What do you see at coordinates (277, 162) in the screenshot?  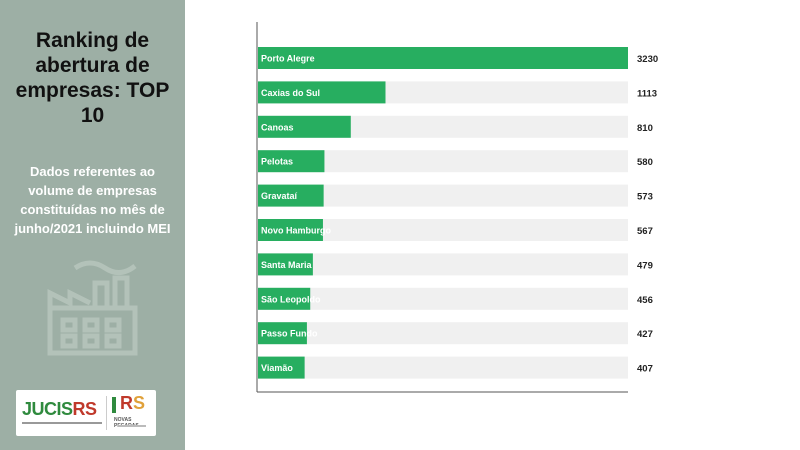 I see `category-label: Pelotas` at bounding box center [277, 162].